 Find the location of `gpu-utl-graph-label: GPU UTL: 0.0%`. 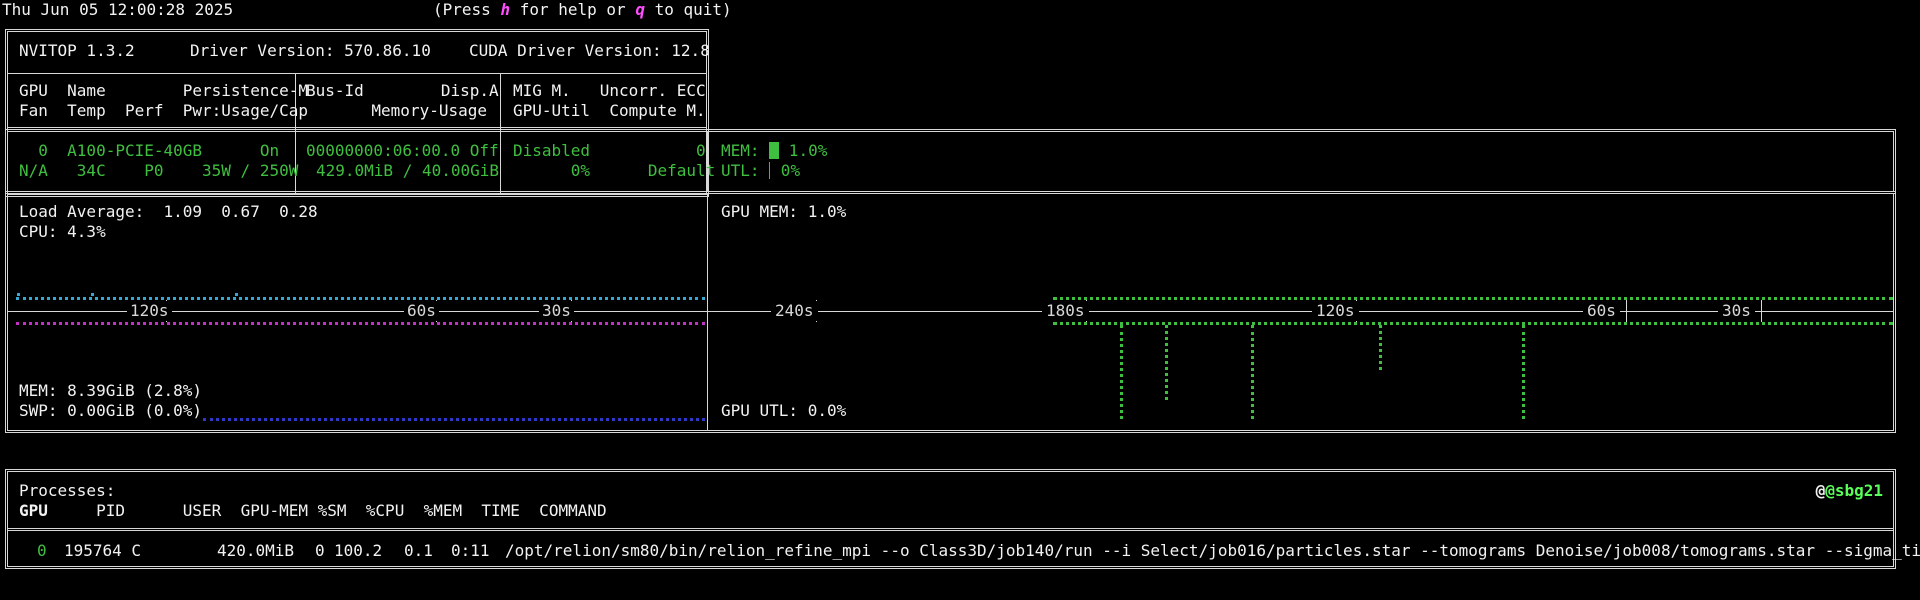

gpu-utl-graph-label: GPU UTL: 0.0% is located at coordinates (784, 410).